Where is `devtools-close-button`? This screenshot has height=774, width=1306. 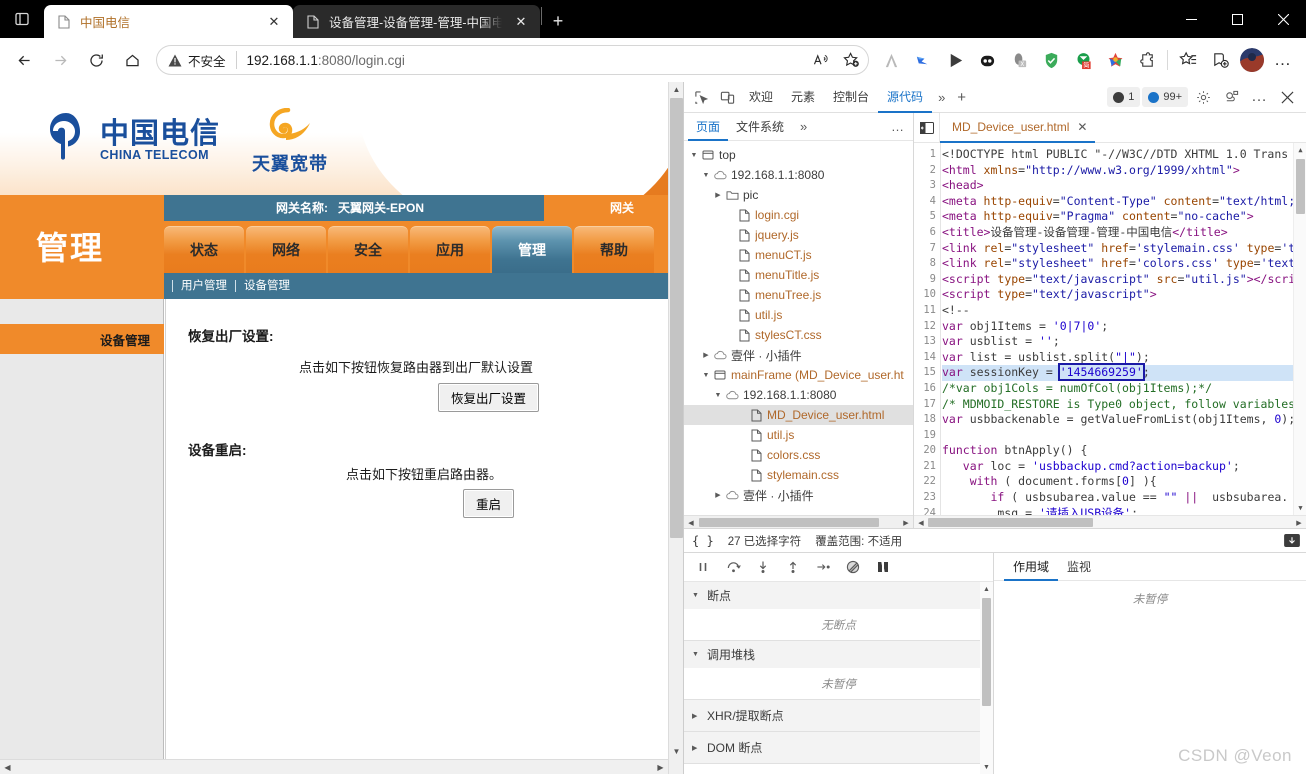
devtools-close-button is located at coordinates (1287, 97).